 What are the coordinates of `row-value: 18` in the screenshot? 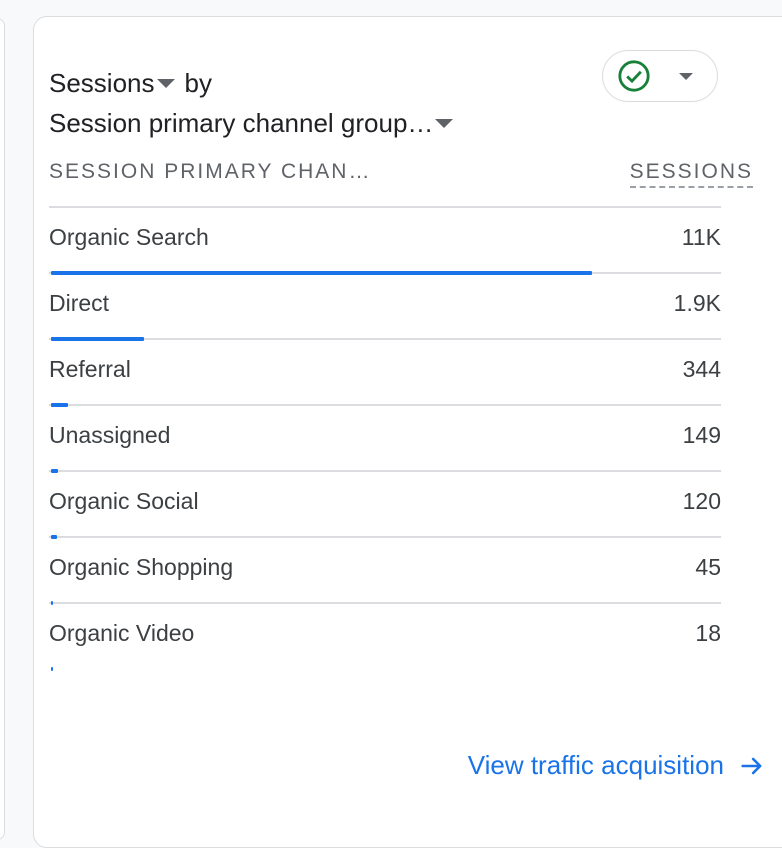 It's located at (708, 633).